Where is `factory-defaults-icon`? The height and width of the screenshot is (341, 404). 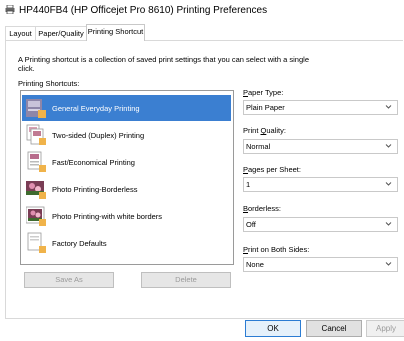
factory-defaults-icon is located at coordinates (36, 242).